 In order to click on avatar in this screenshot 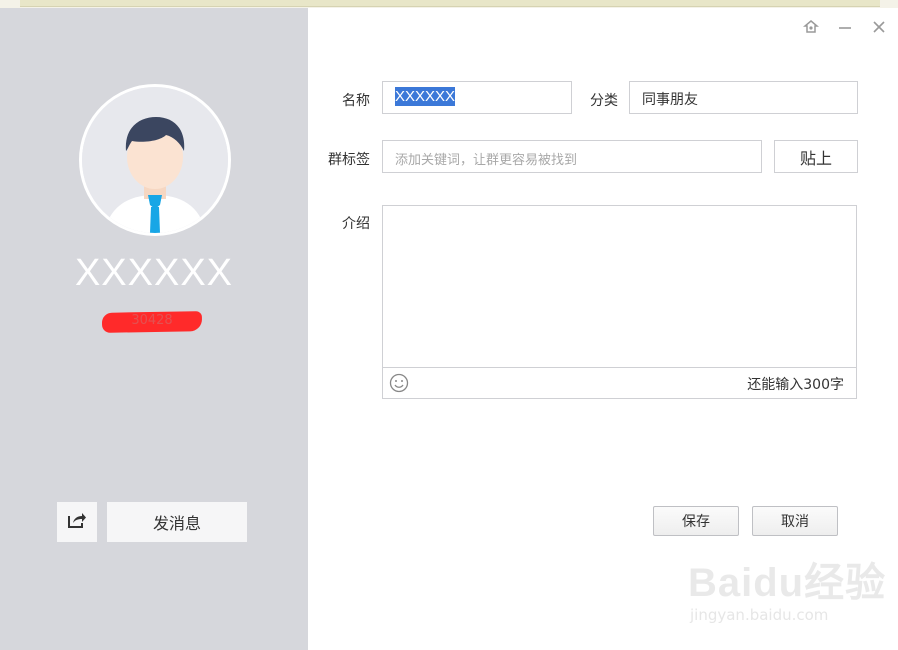, I will do `click(155, 160)`.